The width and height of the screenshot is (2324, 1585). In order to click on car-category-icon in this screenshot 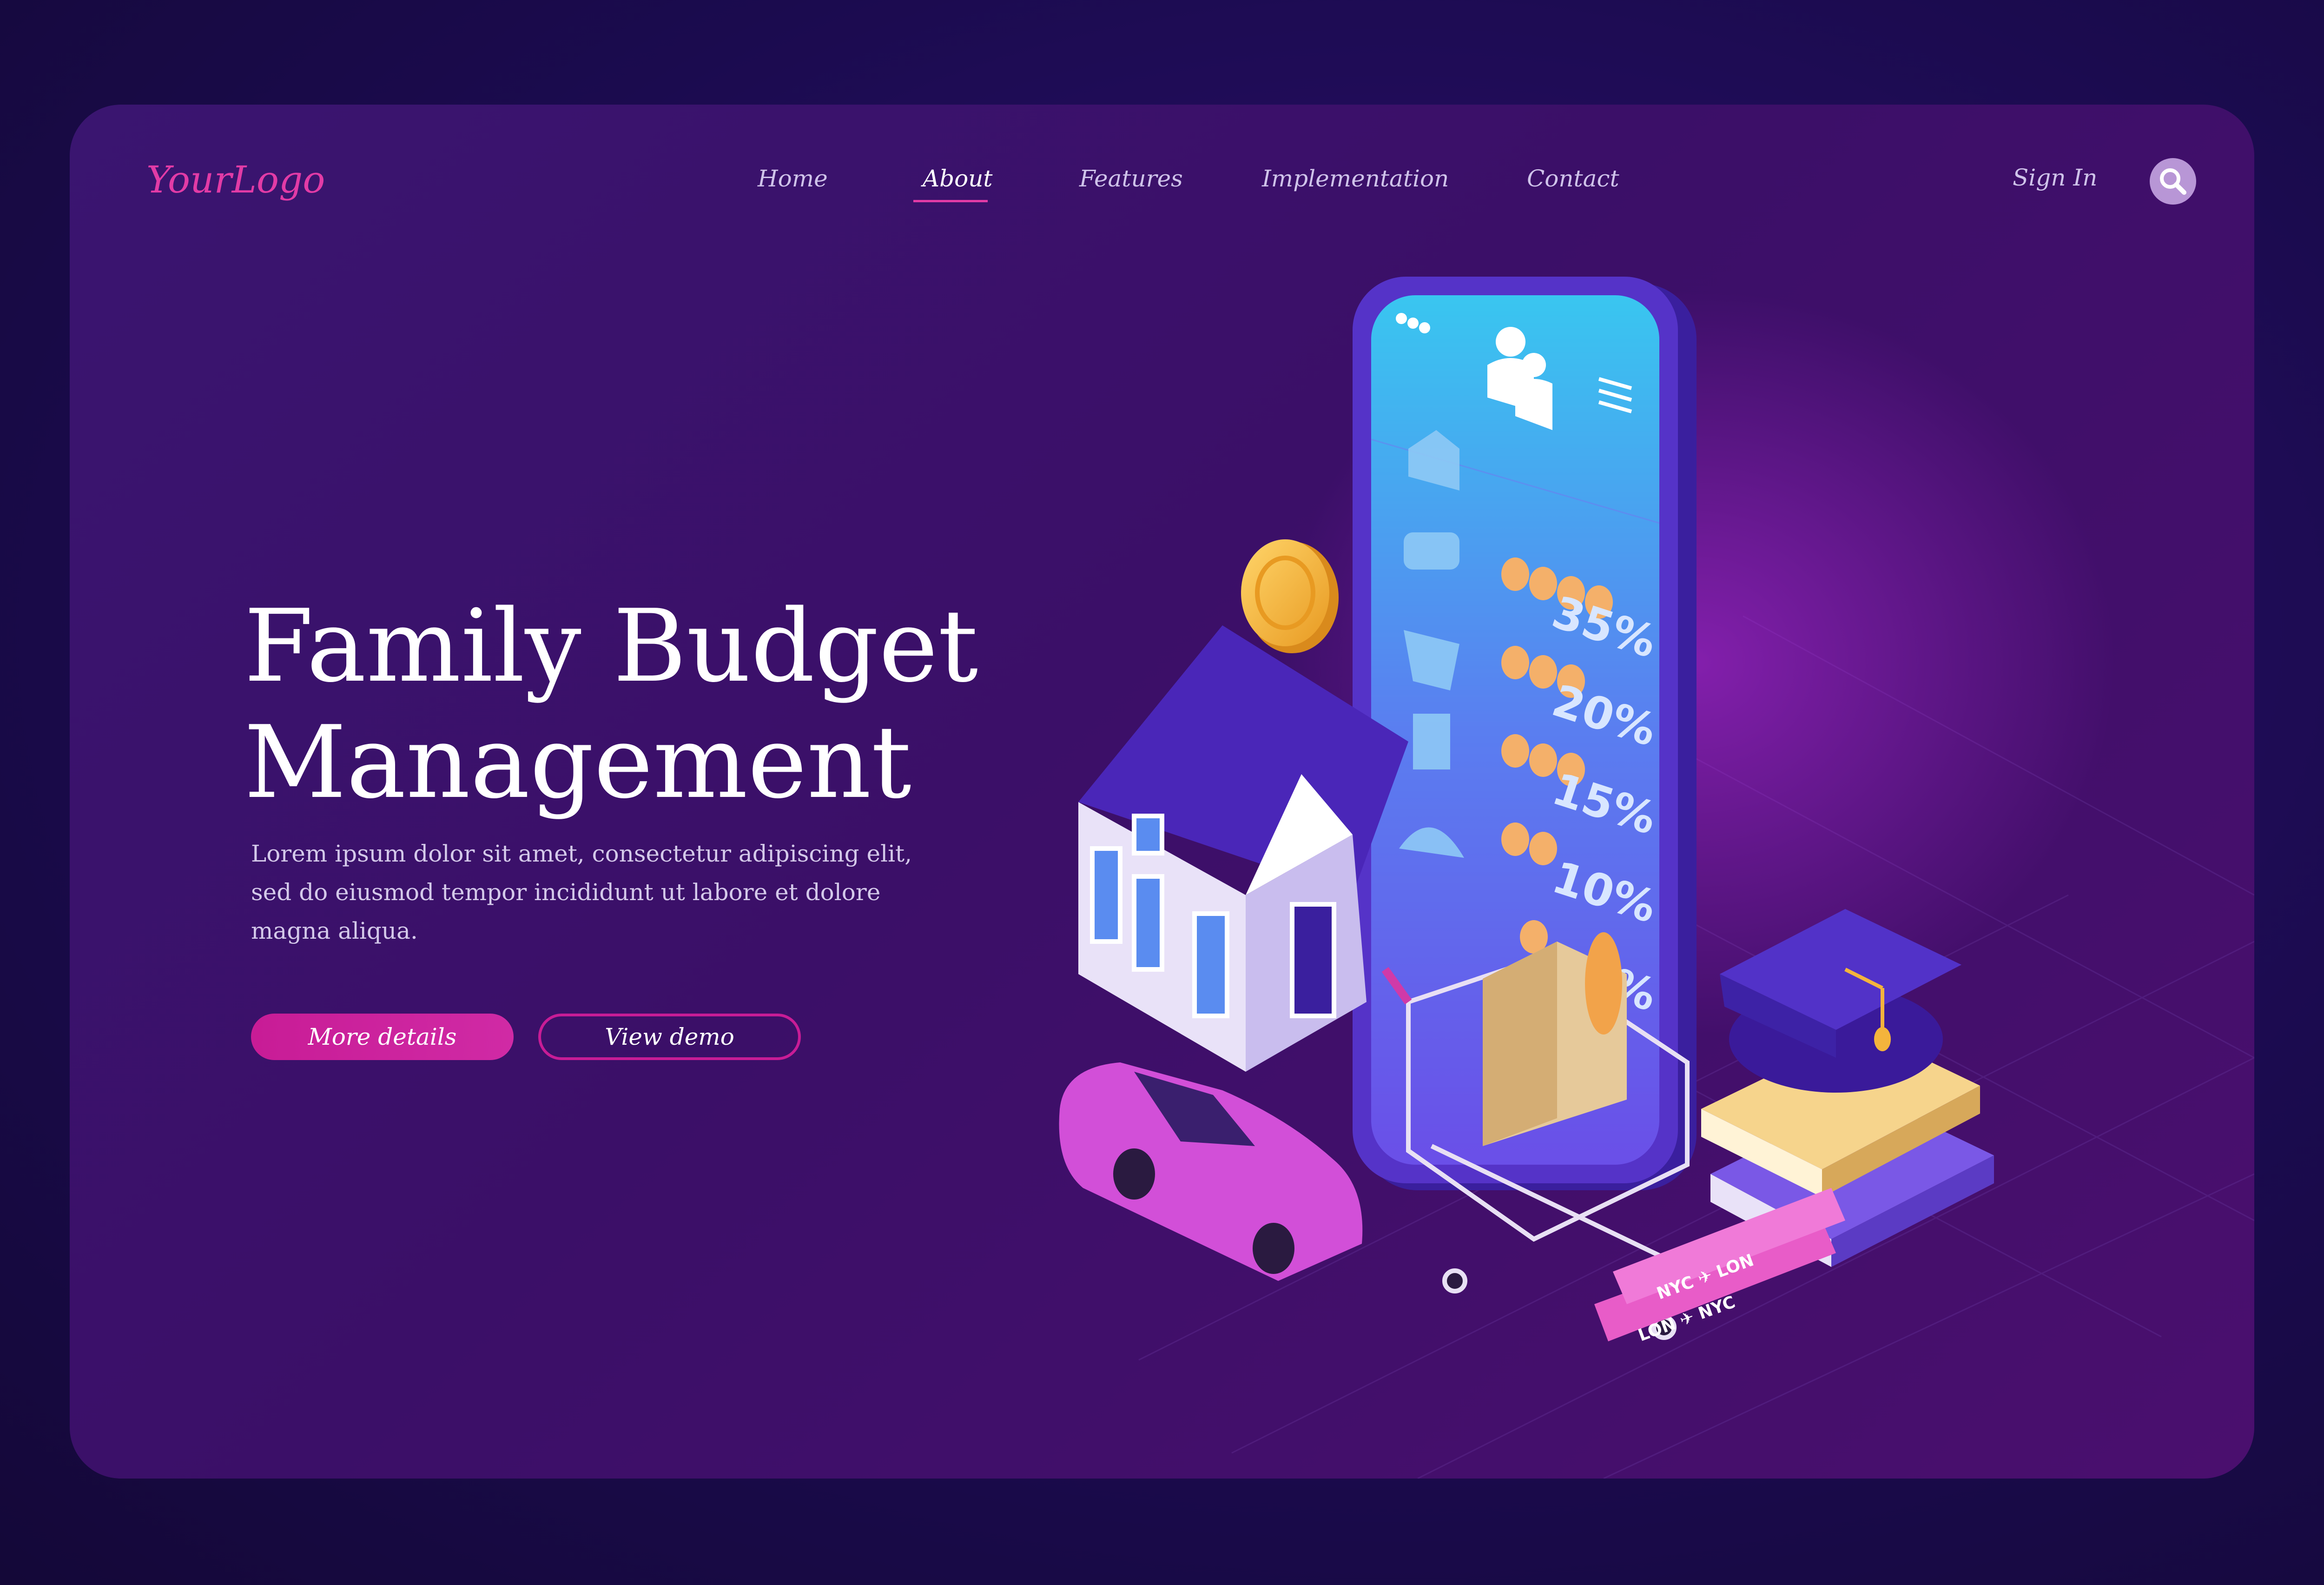, I will do `click(1431, 551)`.